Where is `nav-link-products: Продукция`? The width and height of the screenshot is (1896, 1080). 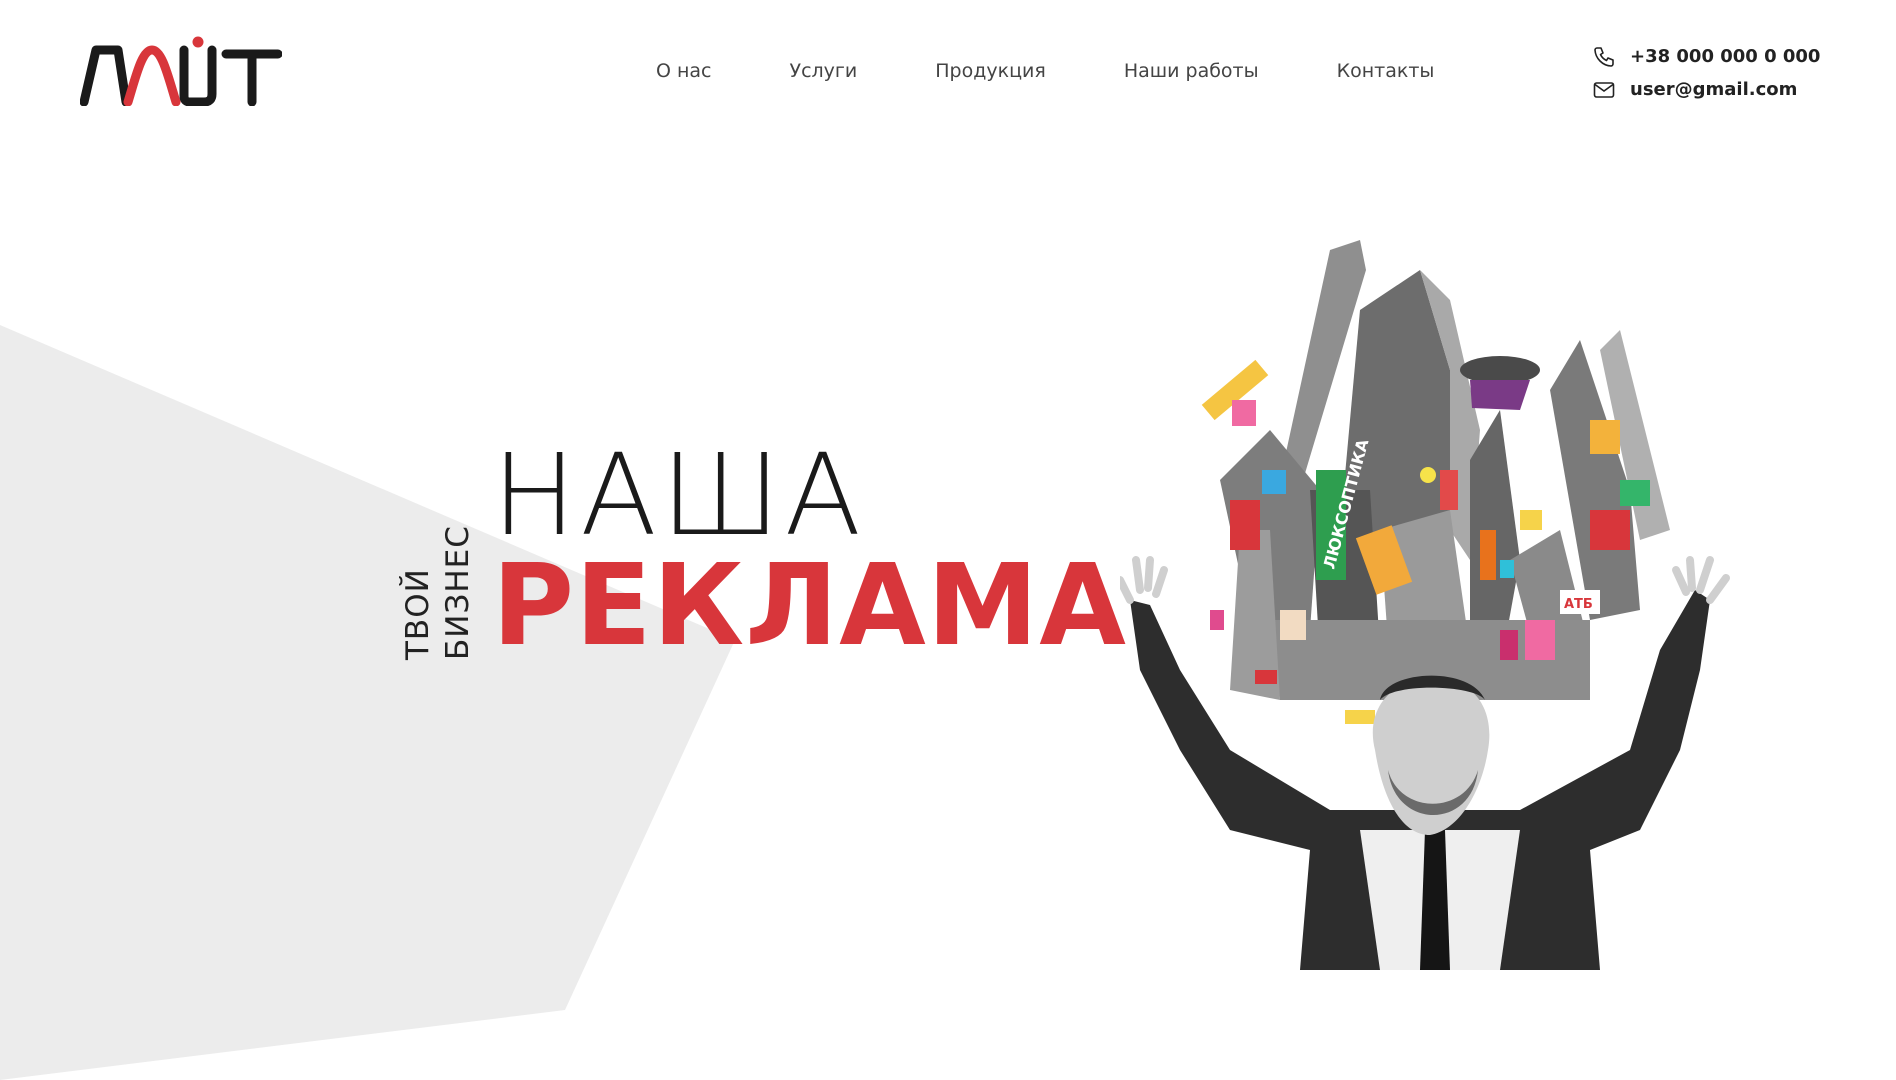 nav-link-products: Продукция is located at coordinates (990, 71).